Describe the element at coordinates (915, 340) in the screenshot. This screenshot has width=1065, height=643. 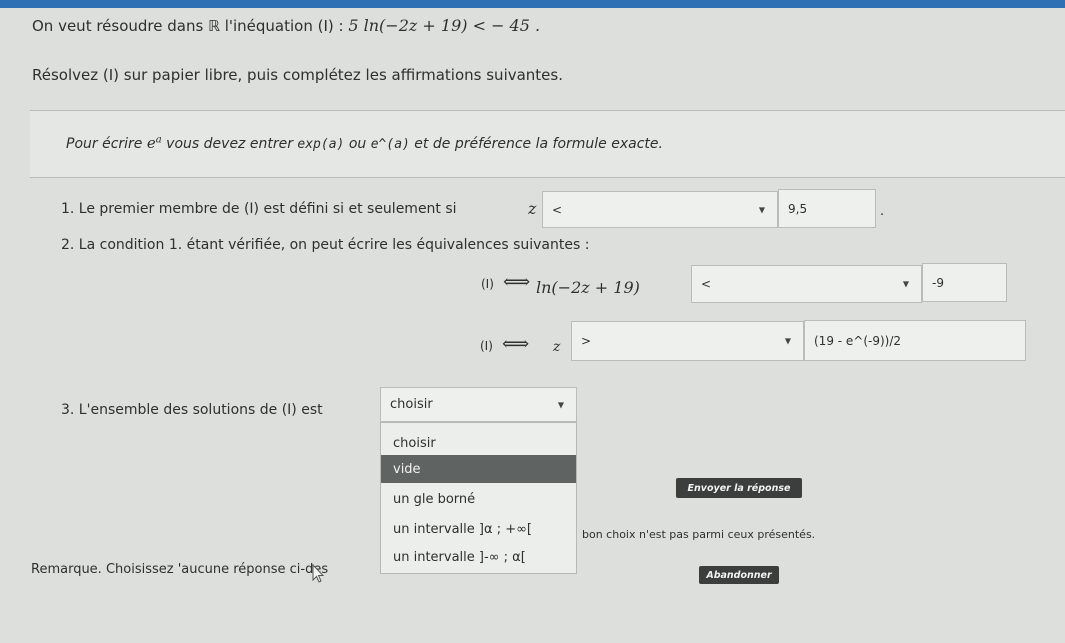
I see `q2-line2-answer-input: (19 - e^(-9))/2` at that location.